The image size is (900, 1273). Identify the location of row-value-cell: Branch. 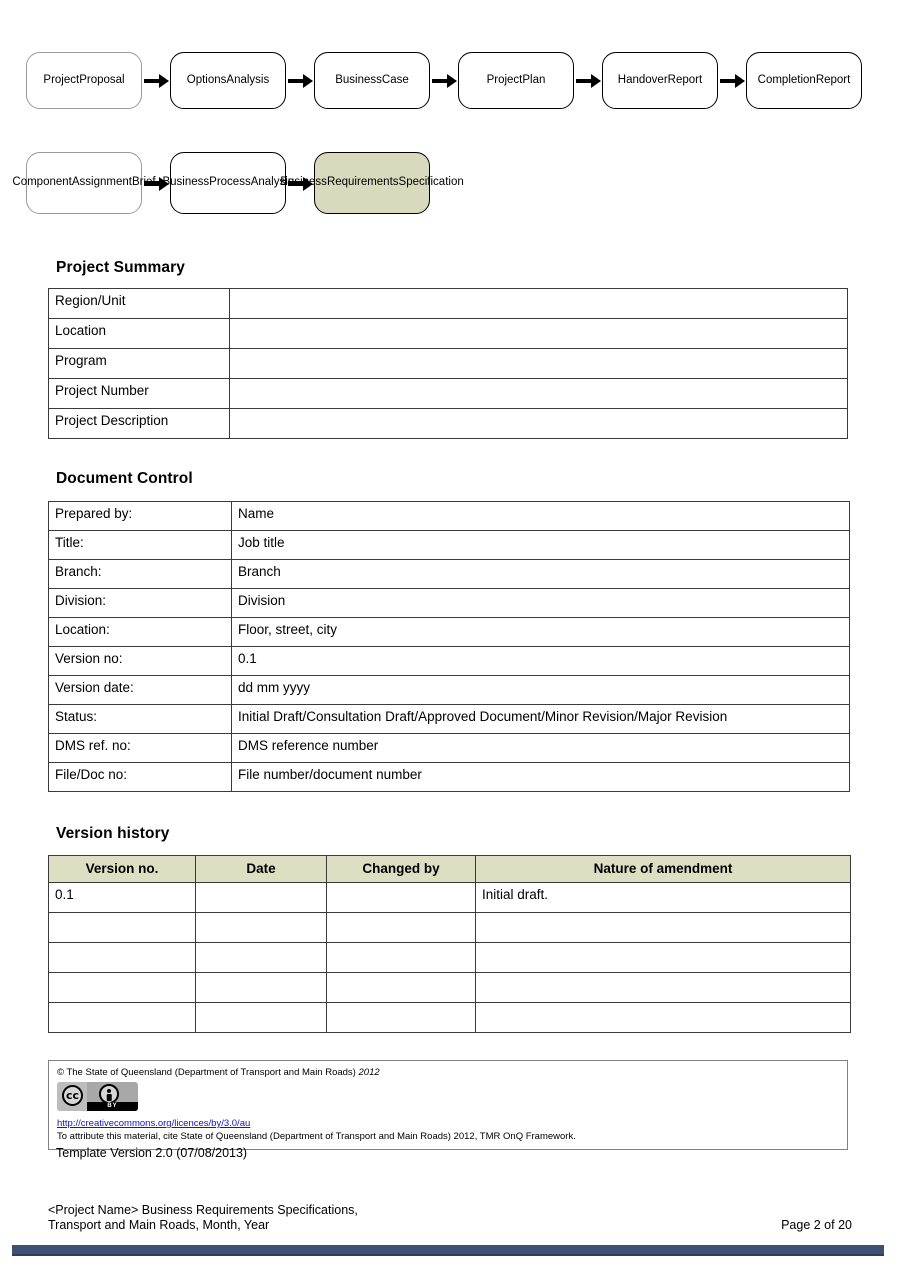
(540, 574).